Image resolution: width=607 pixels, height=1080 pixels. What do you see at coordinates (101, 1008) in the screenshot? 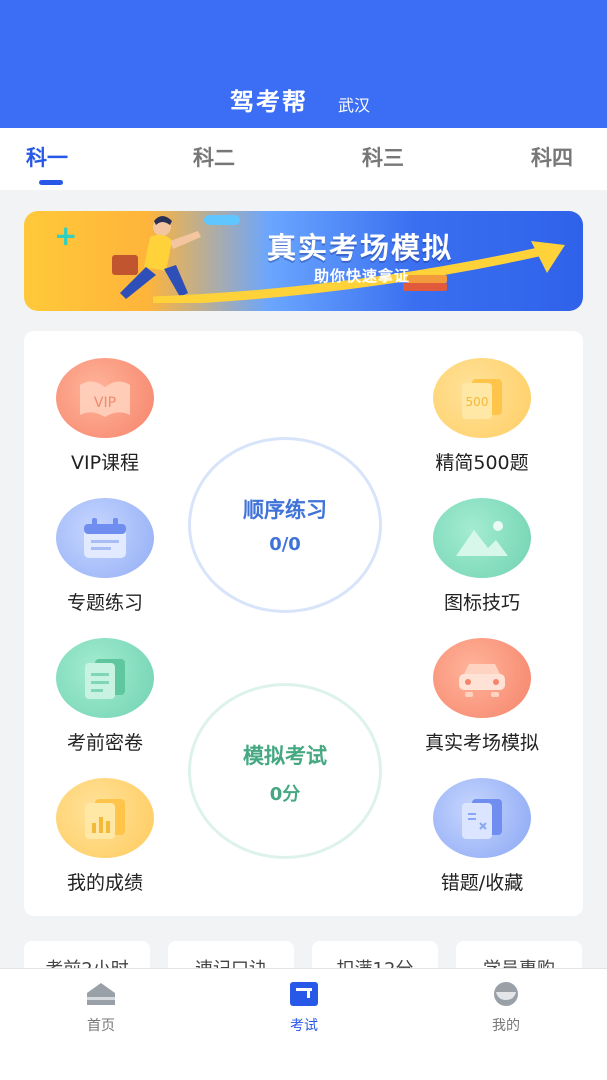
I see `nav-home: 首页` at bounding box center [101, 1008].